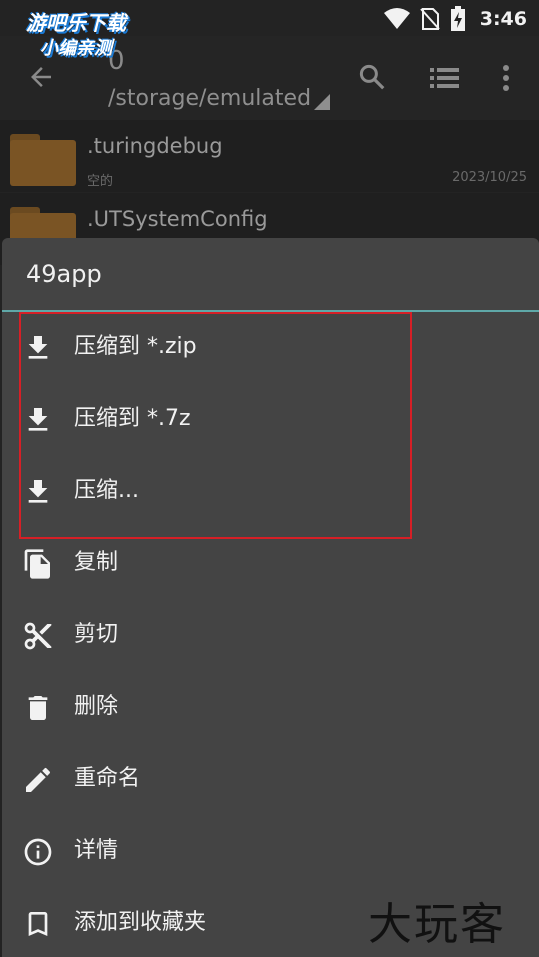 Image resolution: width=539 pixels, height=957 pixels. I want to click on status-icons: 3:46, so click(455, 19).